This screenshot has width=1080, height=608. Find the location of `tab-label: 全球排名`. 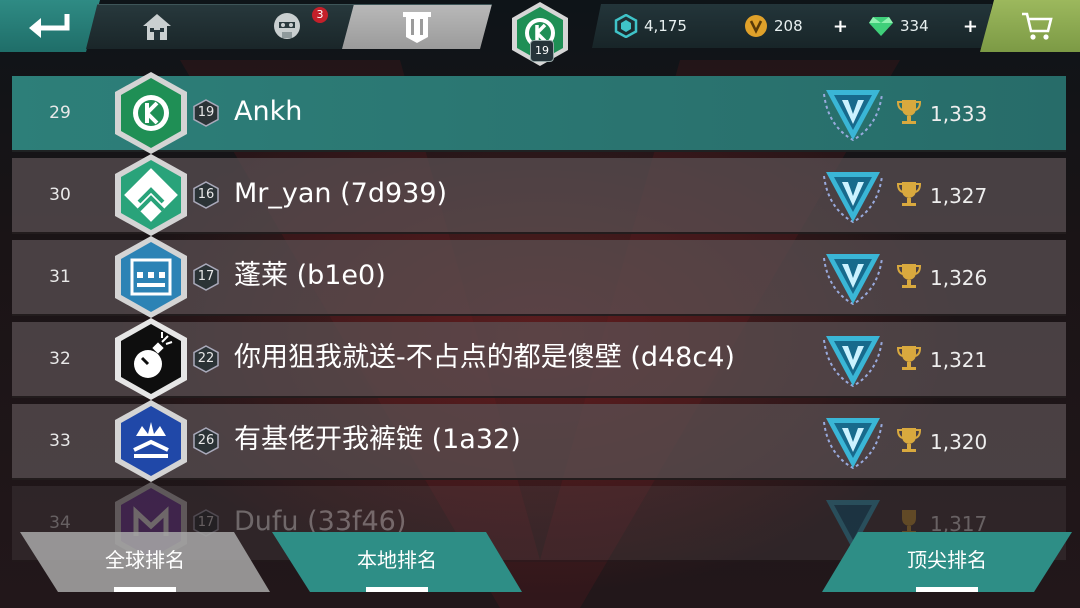

tab-label: 全球排名 is located at coordinates (145, 559).